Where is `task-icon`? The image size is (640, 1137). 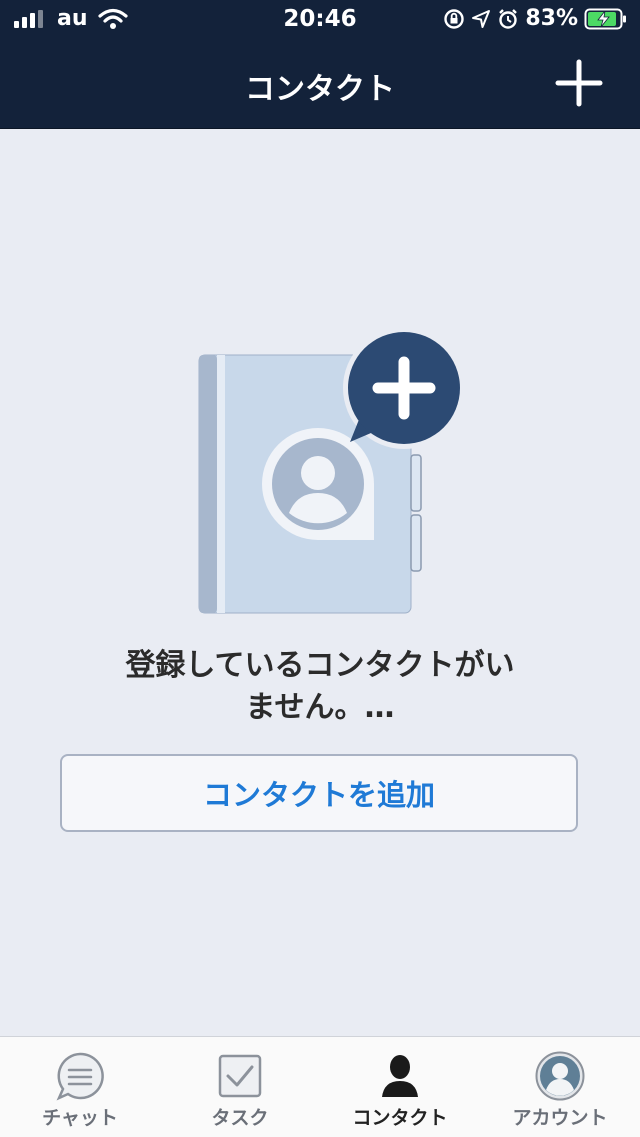
task-icon is located at coordinates (240, 1076).